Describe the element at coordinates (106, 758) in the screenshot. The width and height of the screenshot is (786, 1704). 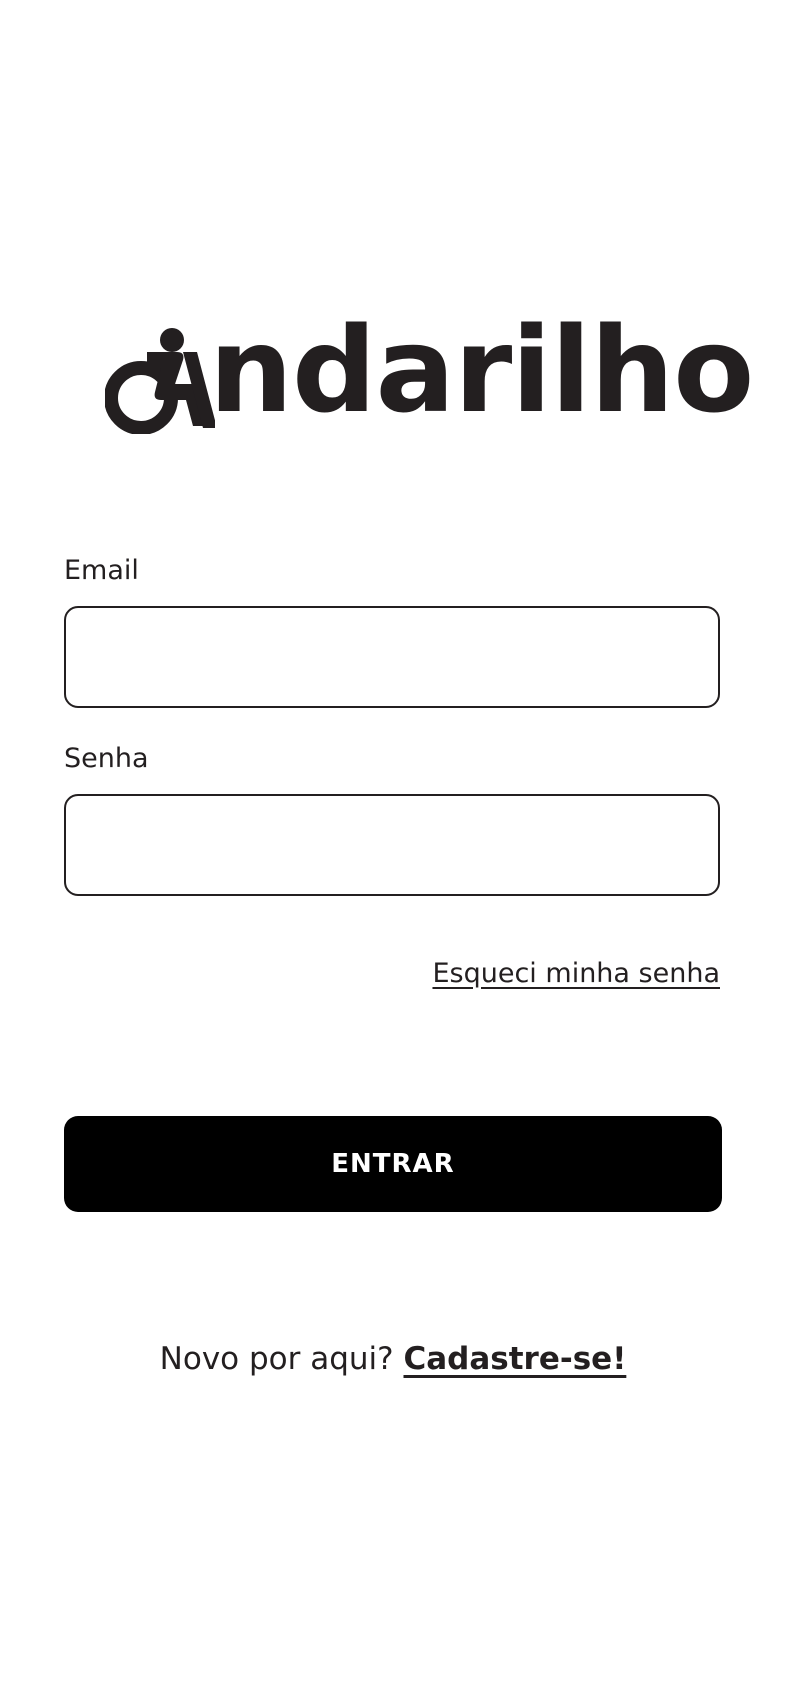
I see `password-label: Senha` at that location.